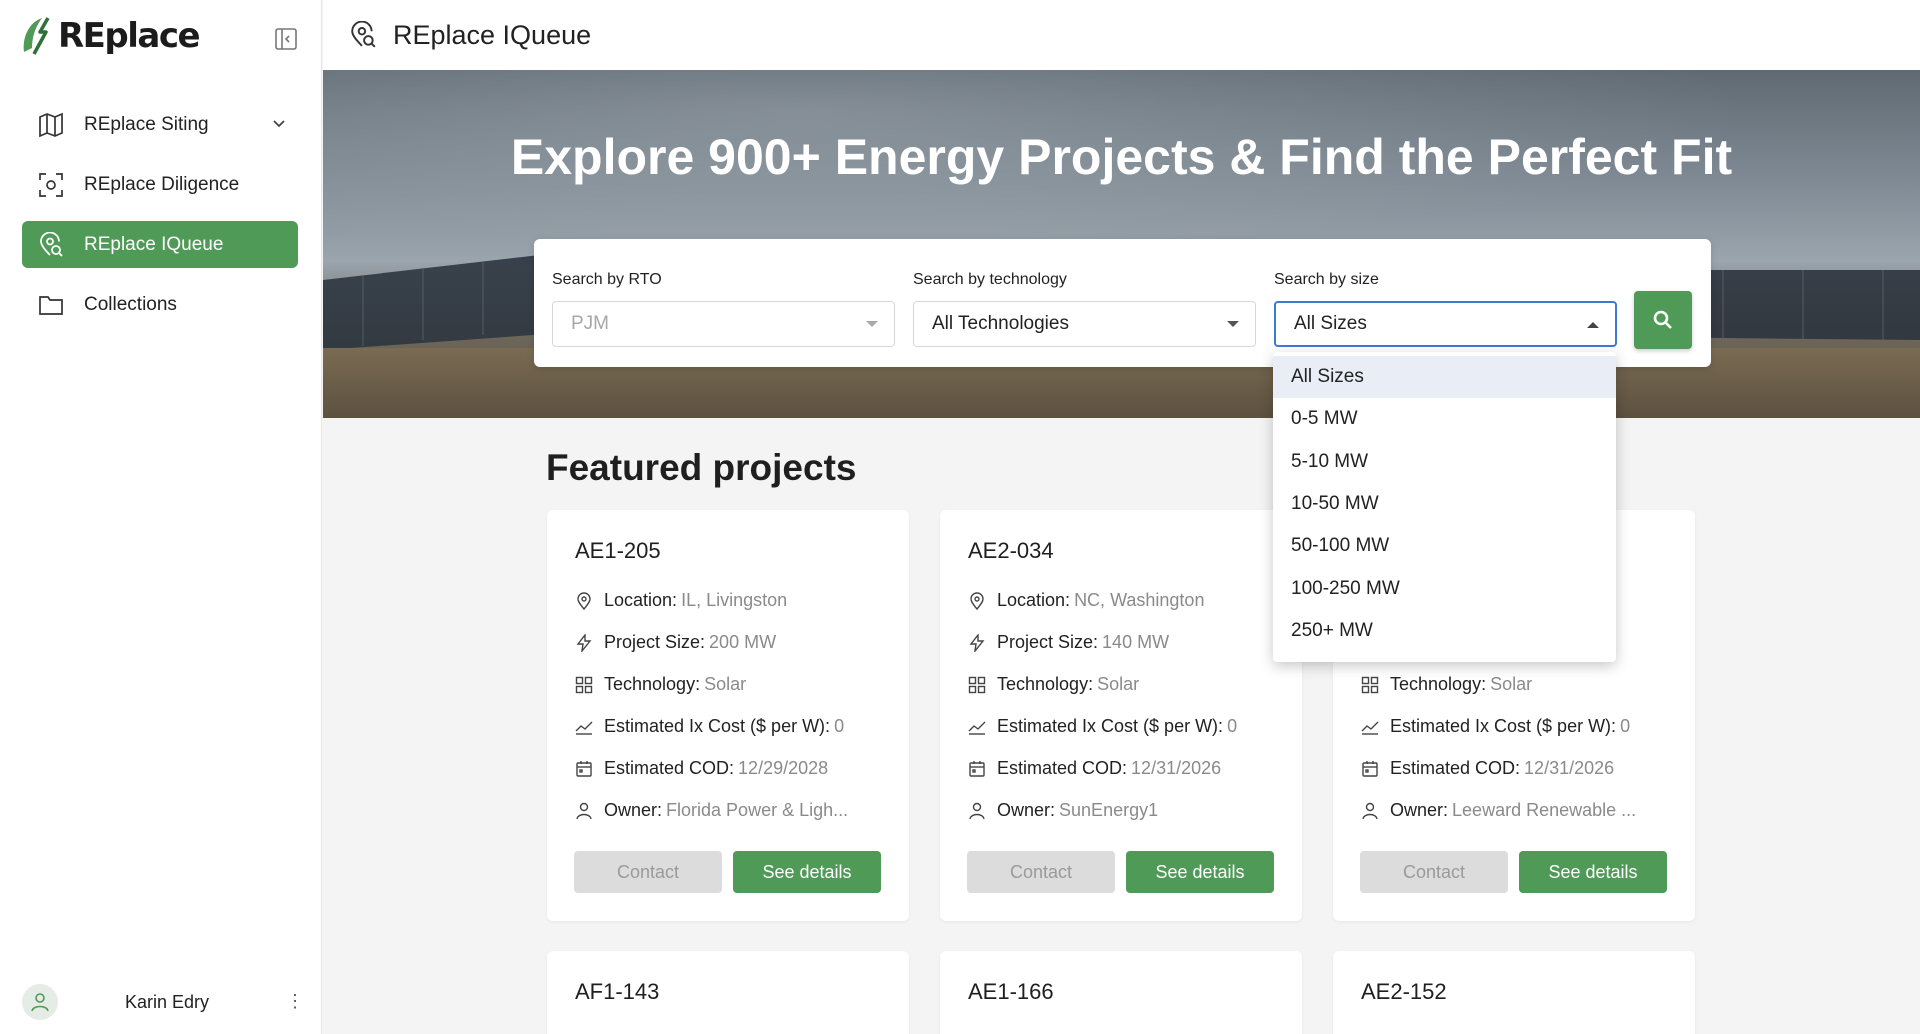  I want to click on chevron-down-icon, so click(279, 126).